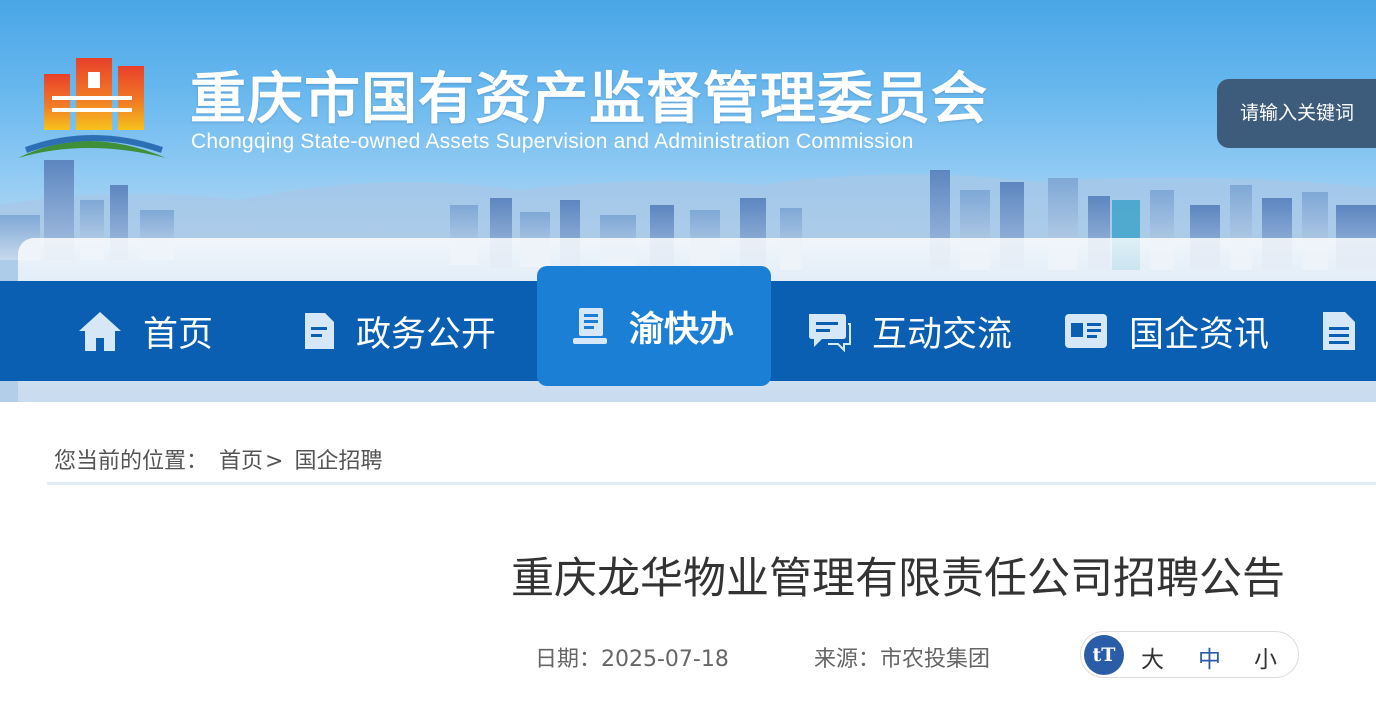  I want to click on nav-label-yukuaiban: 渝快办, so click(682, 329).